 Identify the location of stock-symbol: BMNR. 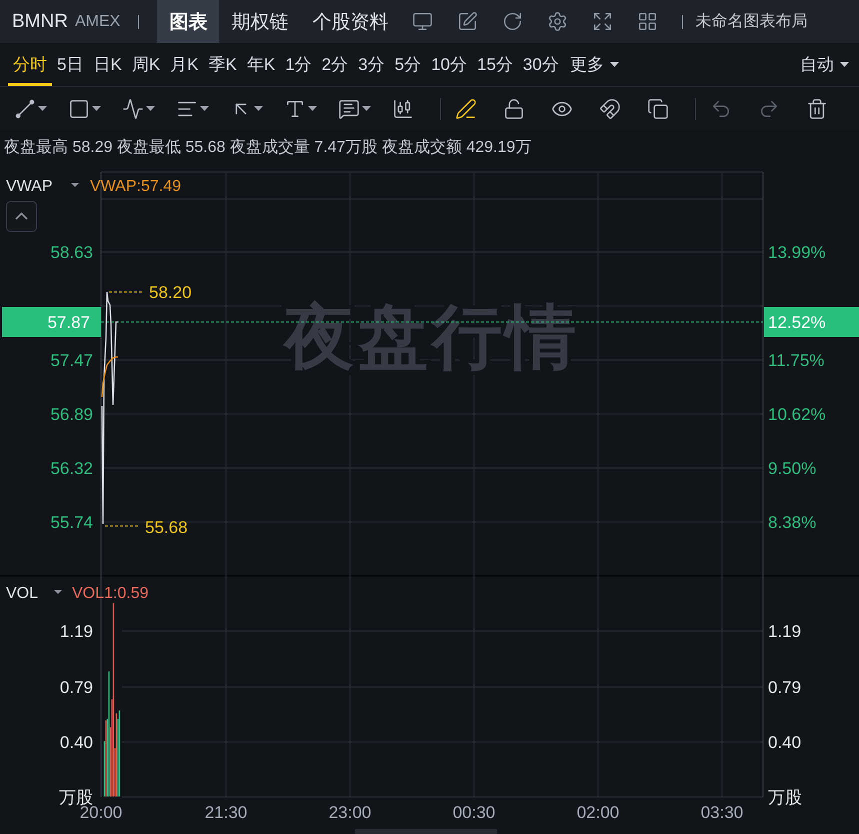
(40, 21).